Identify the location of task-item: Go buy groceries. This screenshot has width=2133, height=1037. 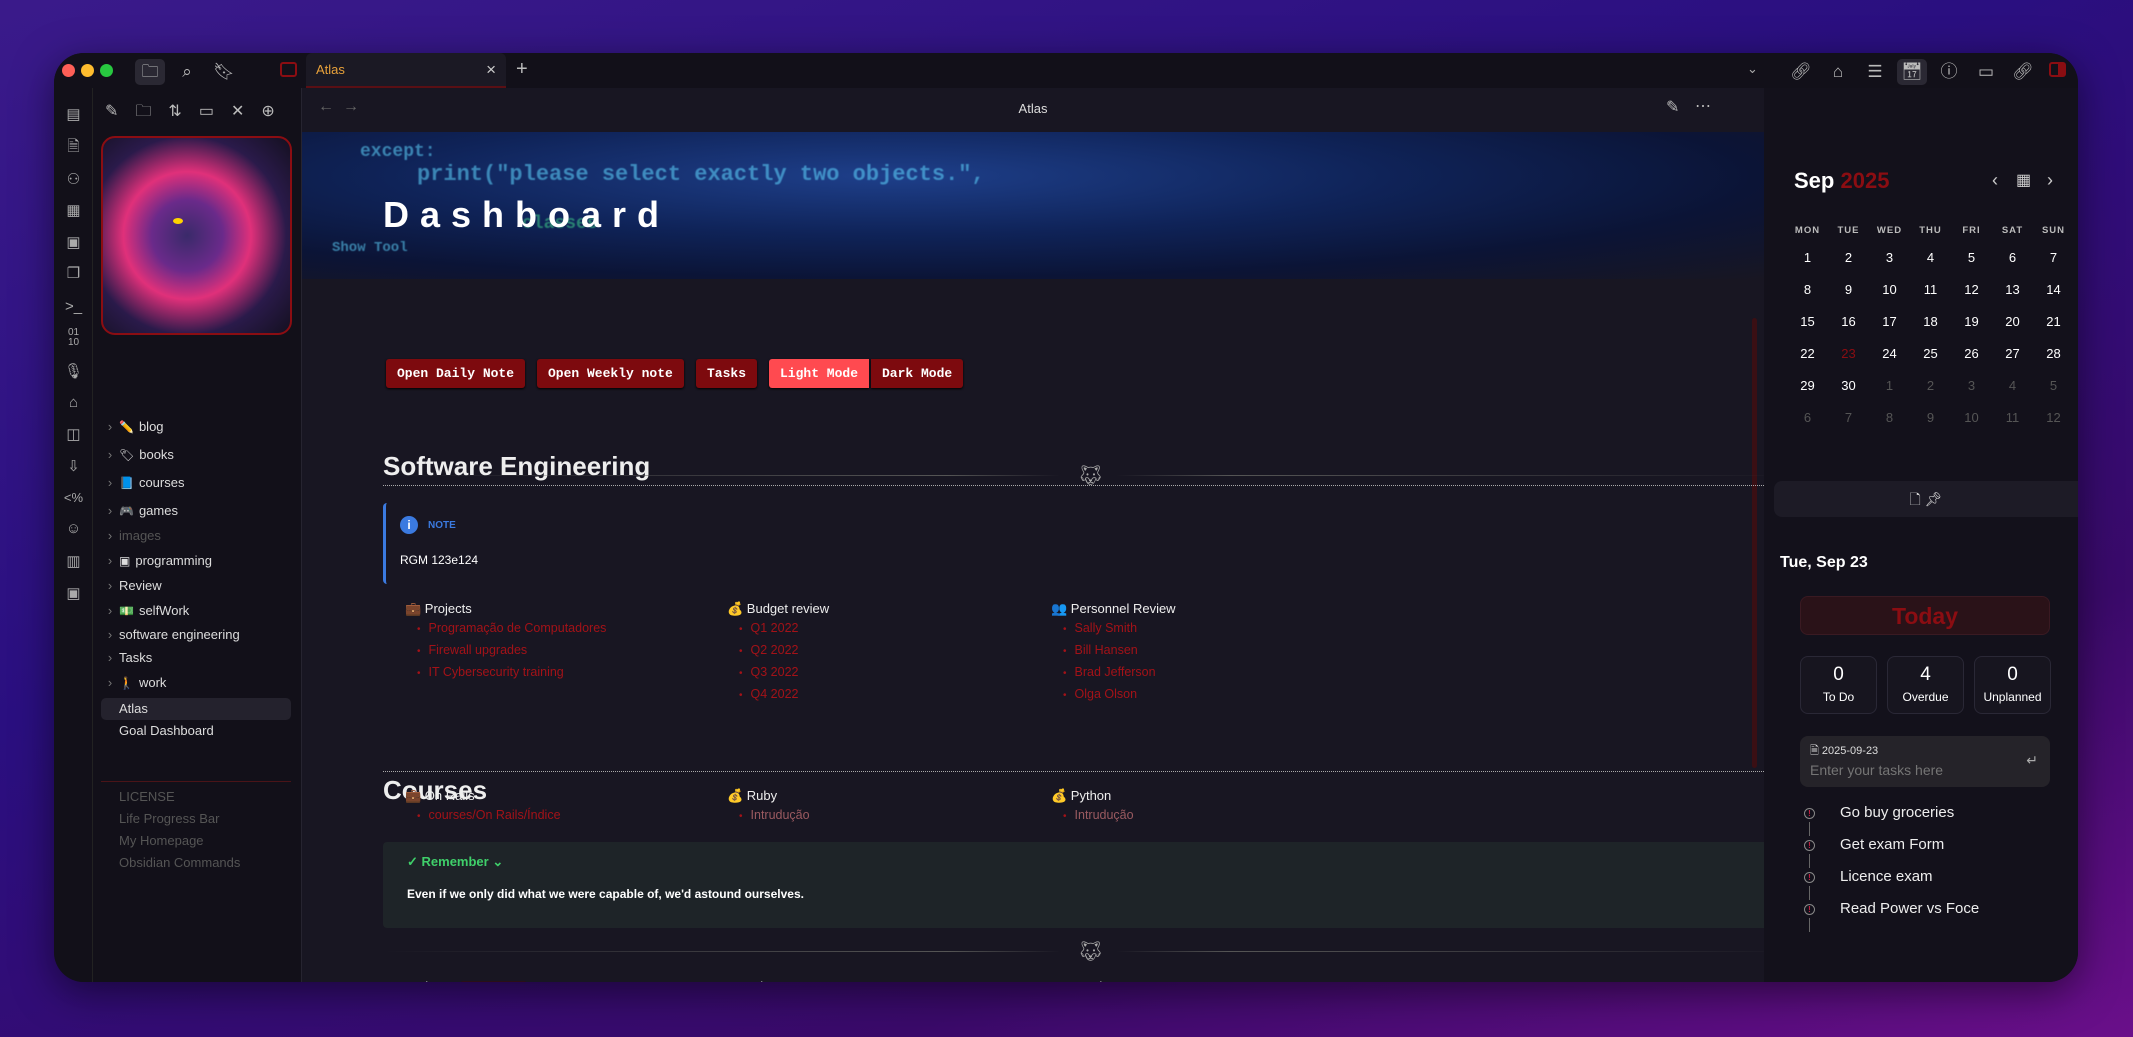
(1897, 812).